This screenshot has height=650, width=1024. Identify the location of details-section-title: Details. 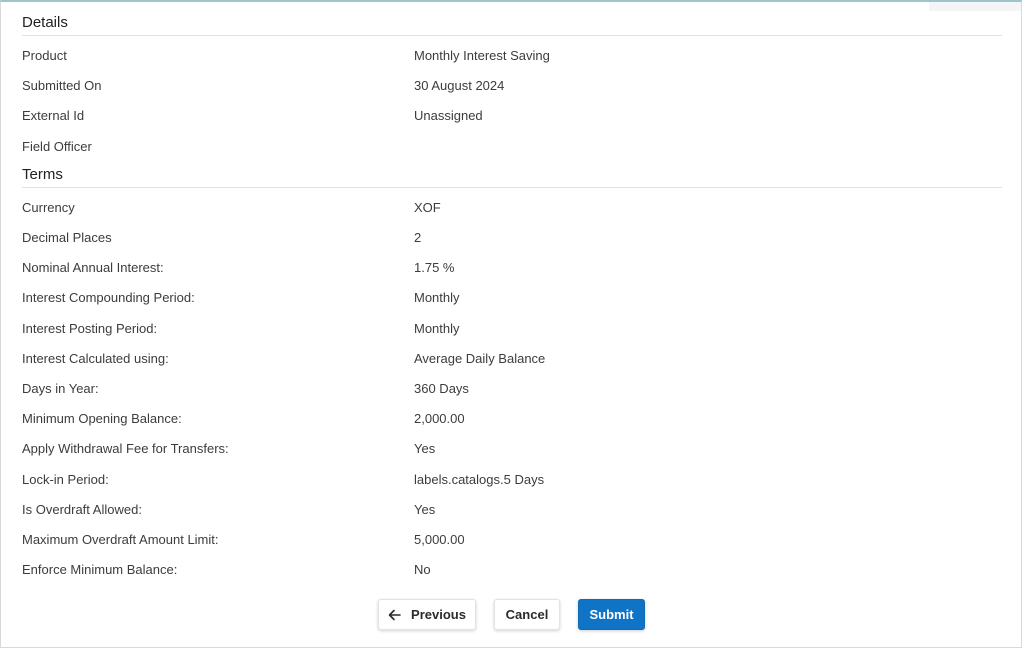
(45, 22).